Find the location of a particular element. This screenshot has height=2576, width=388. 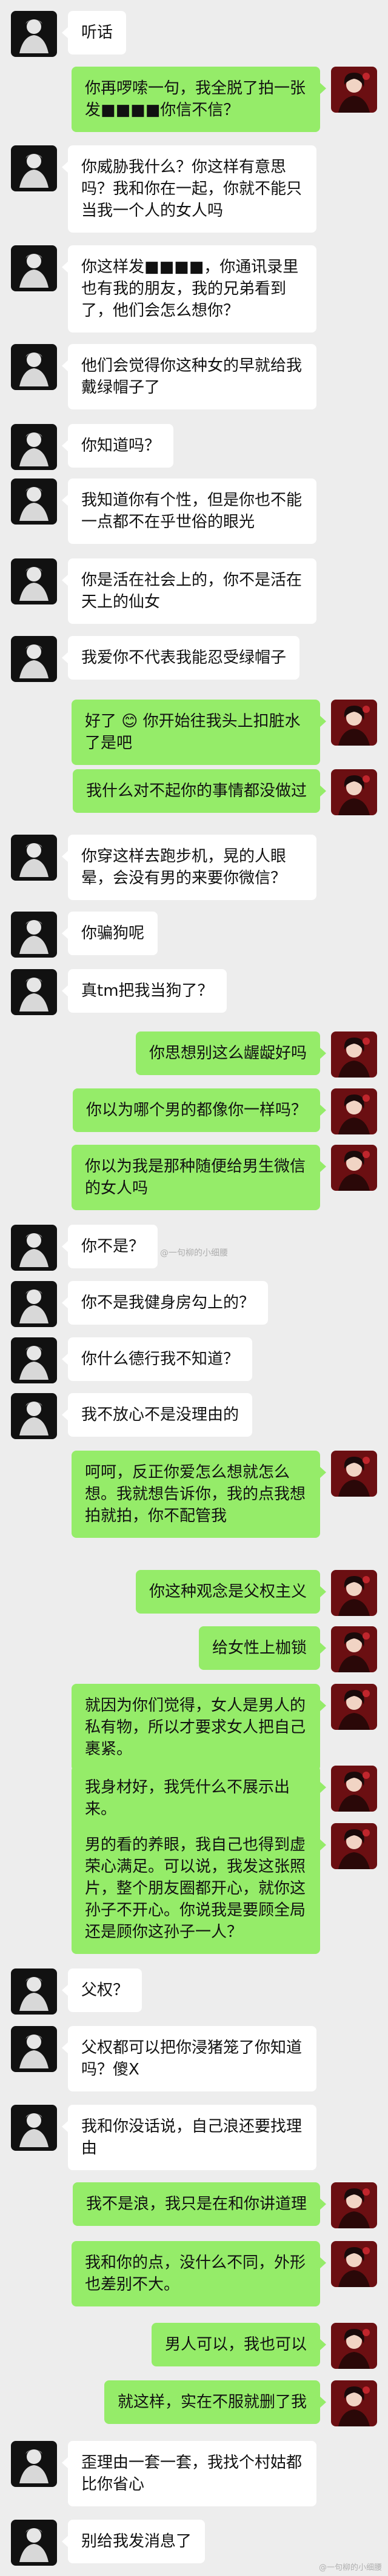

message-bubble: 我不是浪，我只是在和你讲道理 is located at coordinates (199, 2204).